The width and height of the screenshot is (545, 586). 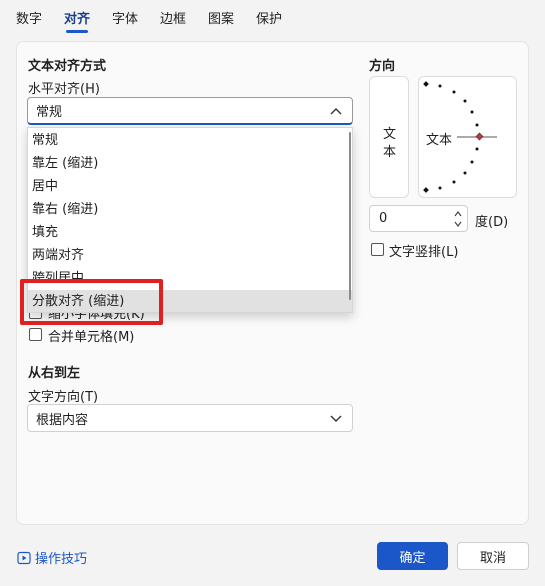 What do you see at coordinates (91, 337) in the screenshot?
I see `merge-cells-label: 合并单元格(M)` at bounding box center [91, 337].